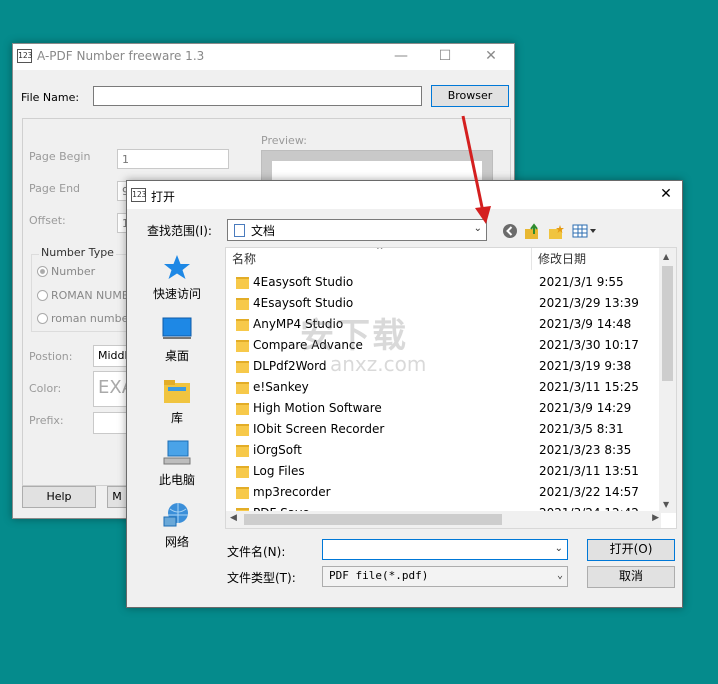  Describe the element at coordinates (441, 429) in the screenshot. I see `file-row: IObit Screen Recorder 2021/3/5 8:31` at that location.